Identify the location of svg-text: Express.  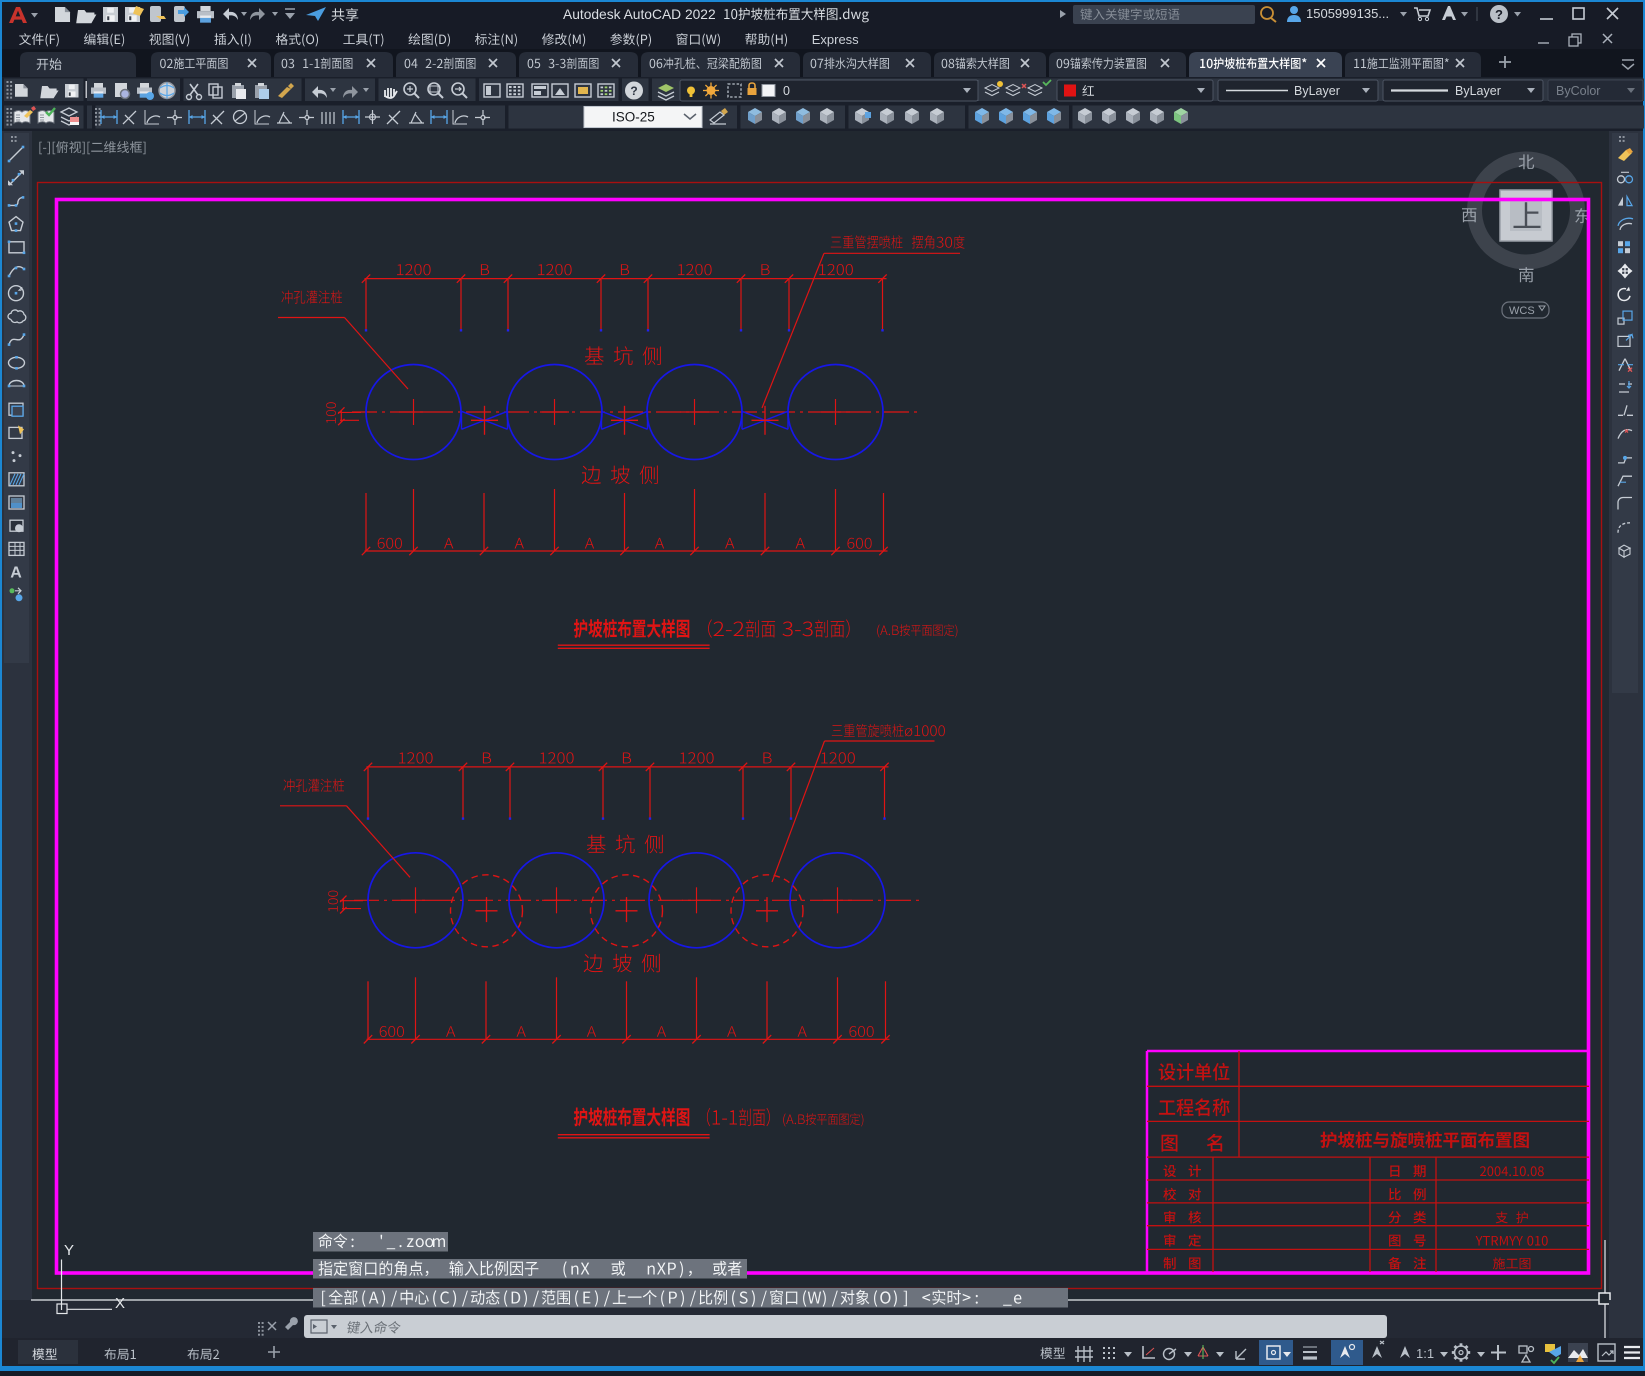
(835, 39).